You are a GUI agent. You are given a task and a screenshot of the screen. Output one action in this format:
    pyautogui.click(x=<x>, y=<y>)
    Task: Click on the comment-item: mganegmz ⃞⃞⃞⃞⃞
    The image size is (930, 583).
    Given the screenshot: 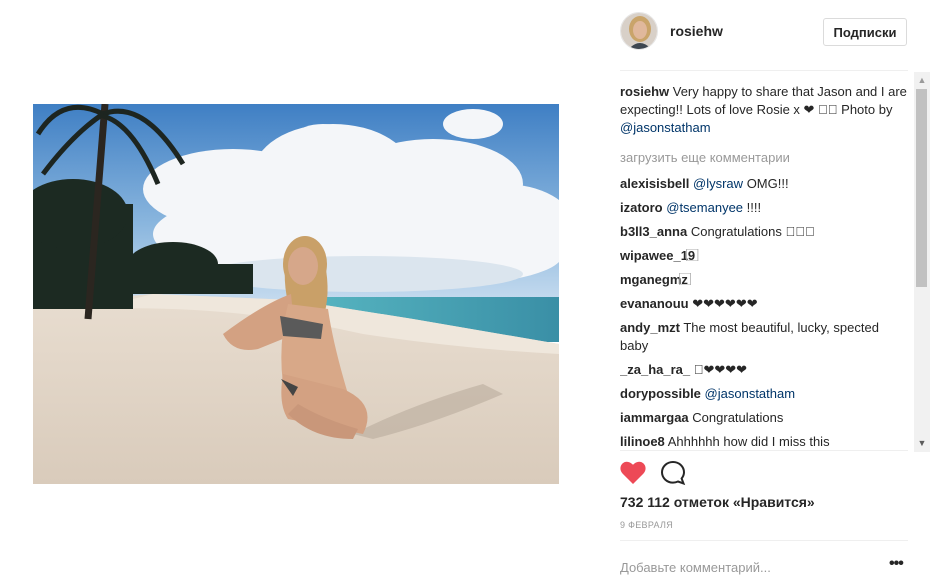 What is the action you would take?
    pyautogui.click(x=765, y=280)
    